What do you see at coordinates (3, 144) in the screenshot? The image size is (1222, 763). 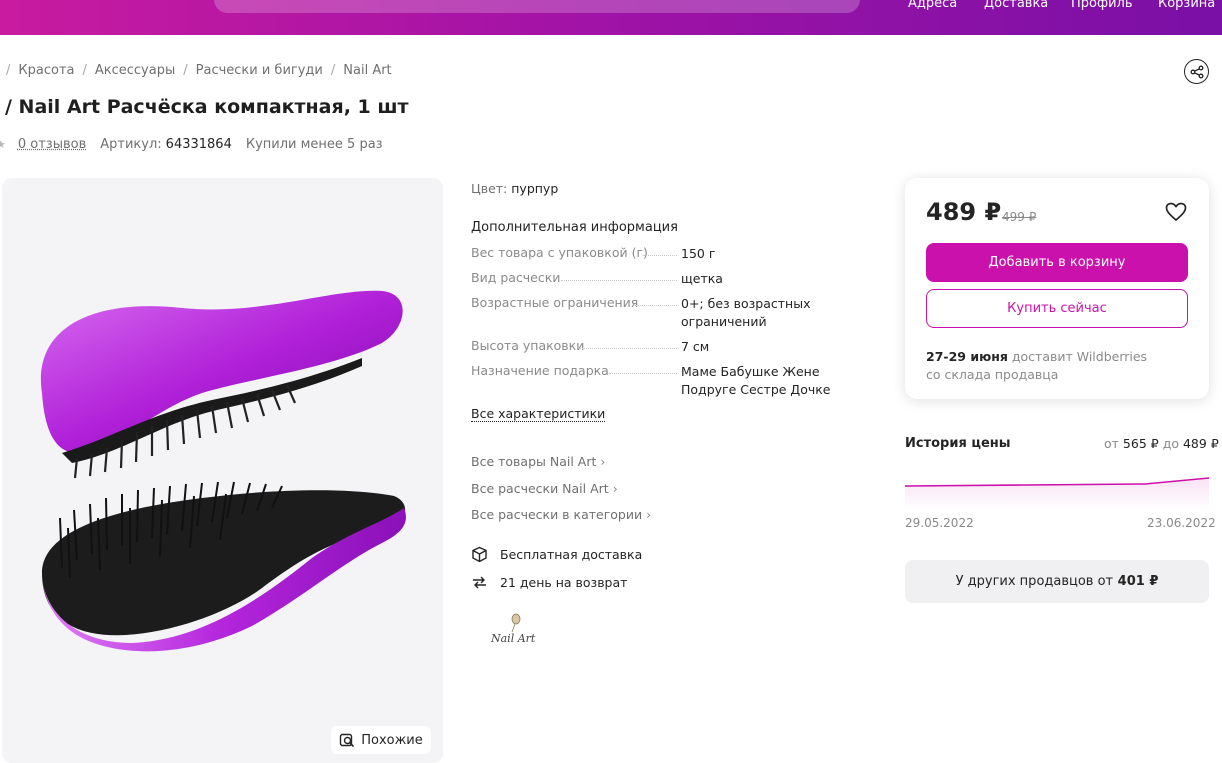 I see `star-icon: ★` at bounding box center [3, 144].